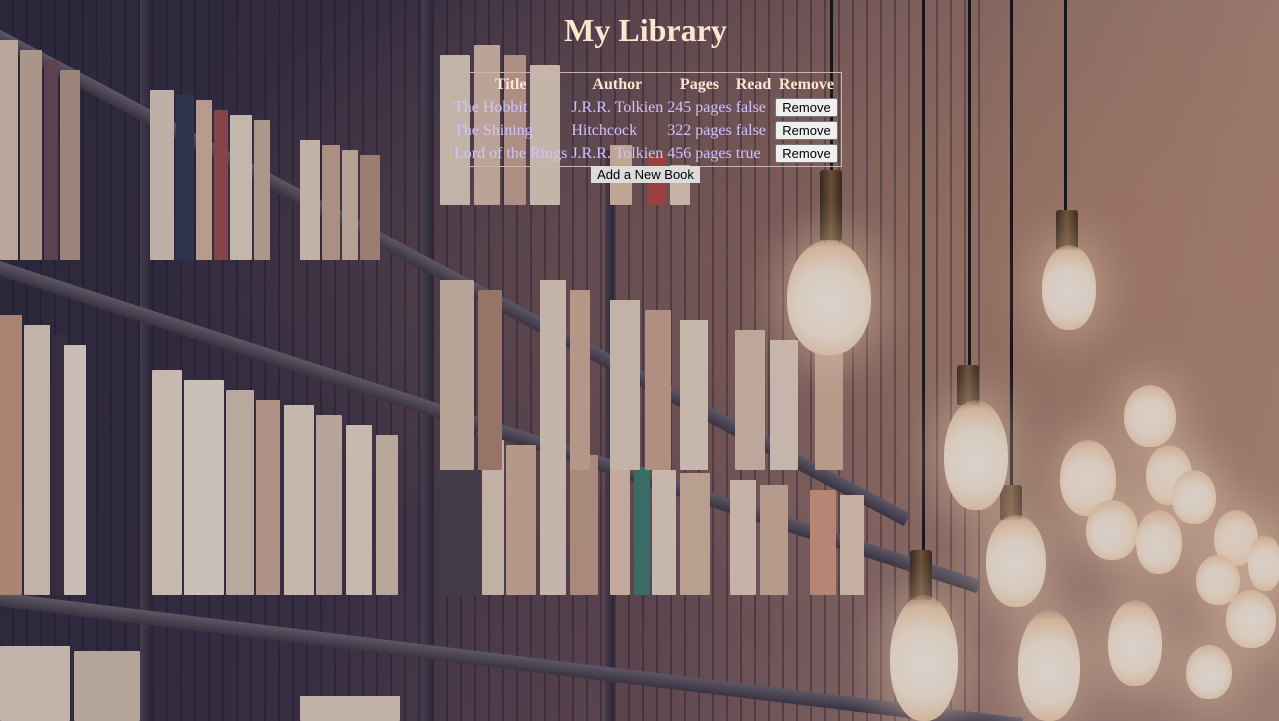  What do you see at coordinates (754, 153) in the screenshot?
I see `book-read-cell: true` at bounding box center [754, 153].